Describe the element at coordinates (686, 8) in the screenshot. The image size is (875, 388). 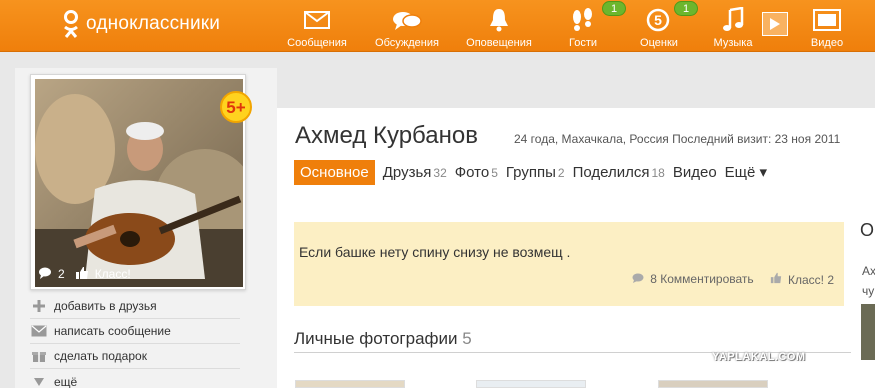
I see `ratings-count-badge: 1` at that location.